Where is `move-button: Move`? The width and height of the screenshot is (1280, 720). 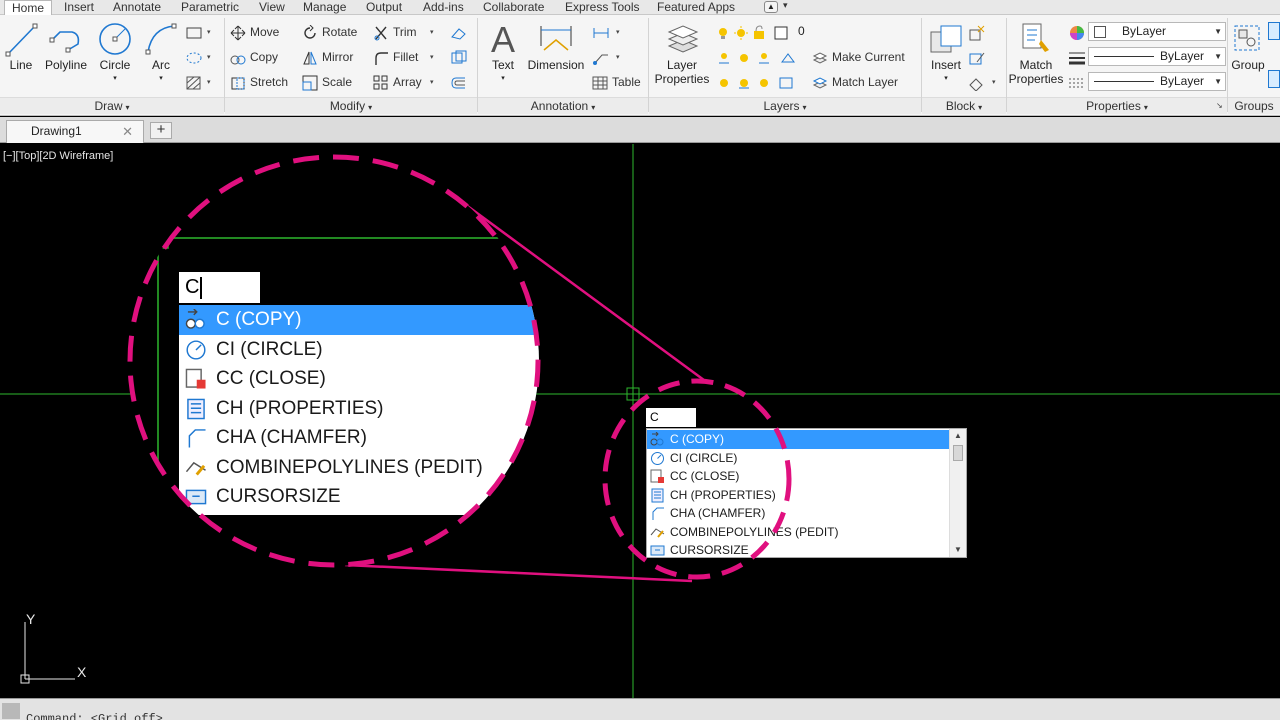
move-button: Move is located at coordinates (254, 32).